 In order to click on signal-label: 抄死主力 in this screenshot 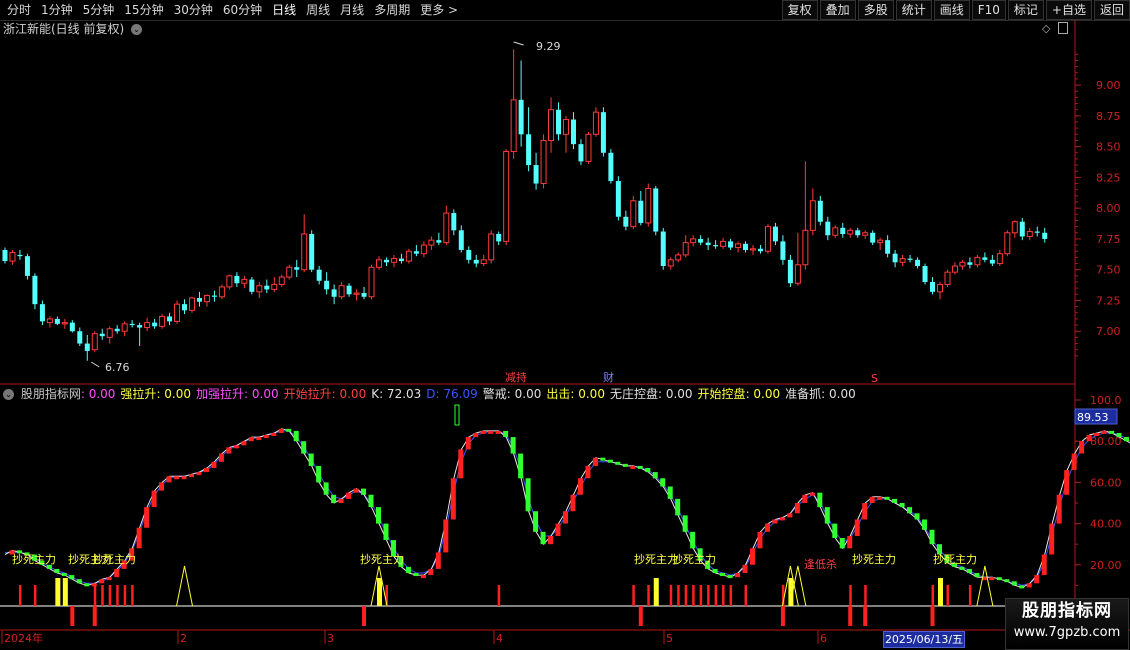, I will do `click(382, 559)`.